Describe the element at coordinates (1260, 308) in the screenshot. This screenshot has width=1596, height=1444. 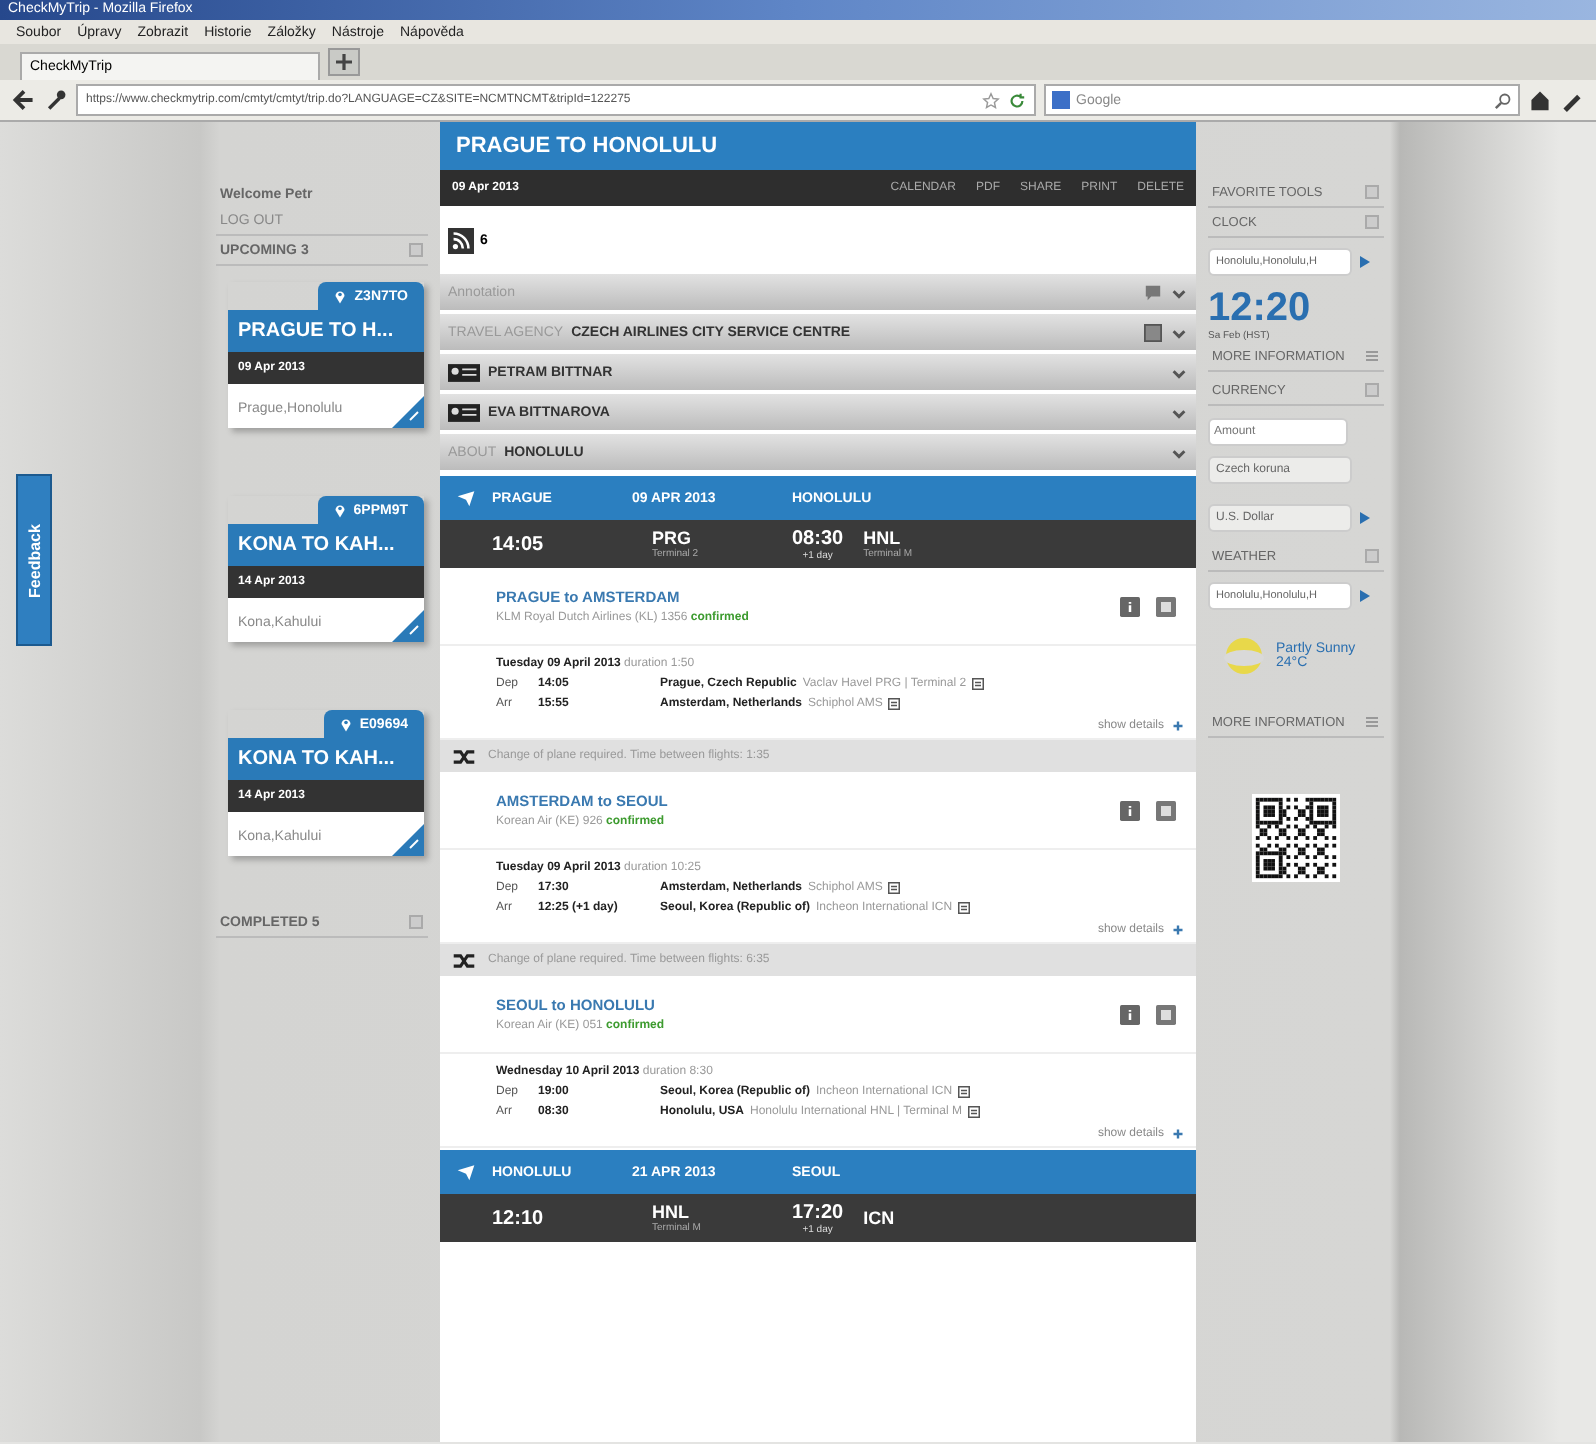
I see `clock-time: 12:20` at that location.